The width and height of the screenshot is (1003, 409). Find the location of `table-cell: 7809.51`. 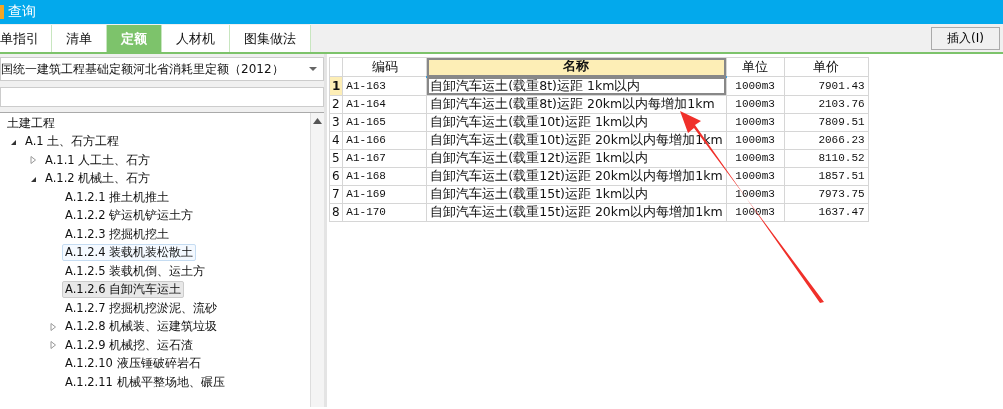

table-cell: 7809.51 is located at coordinates (826, 122).